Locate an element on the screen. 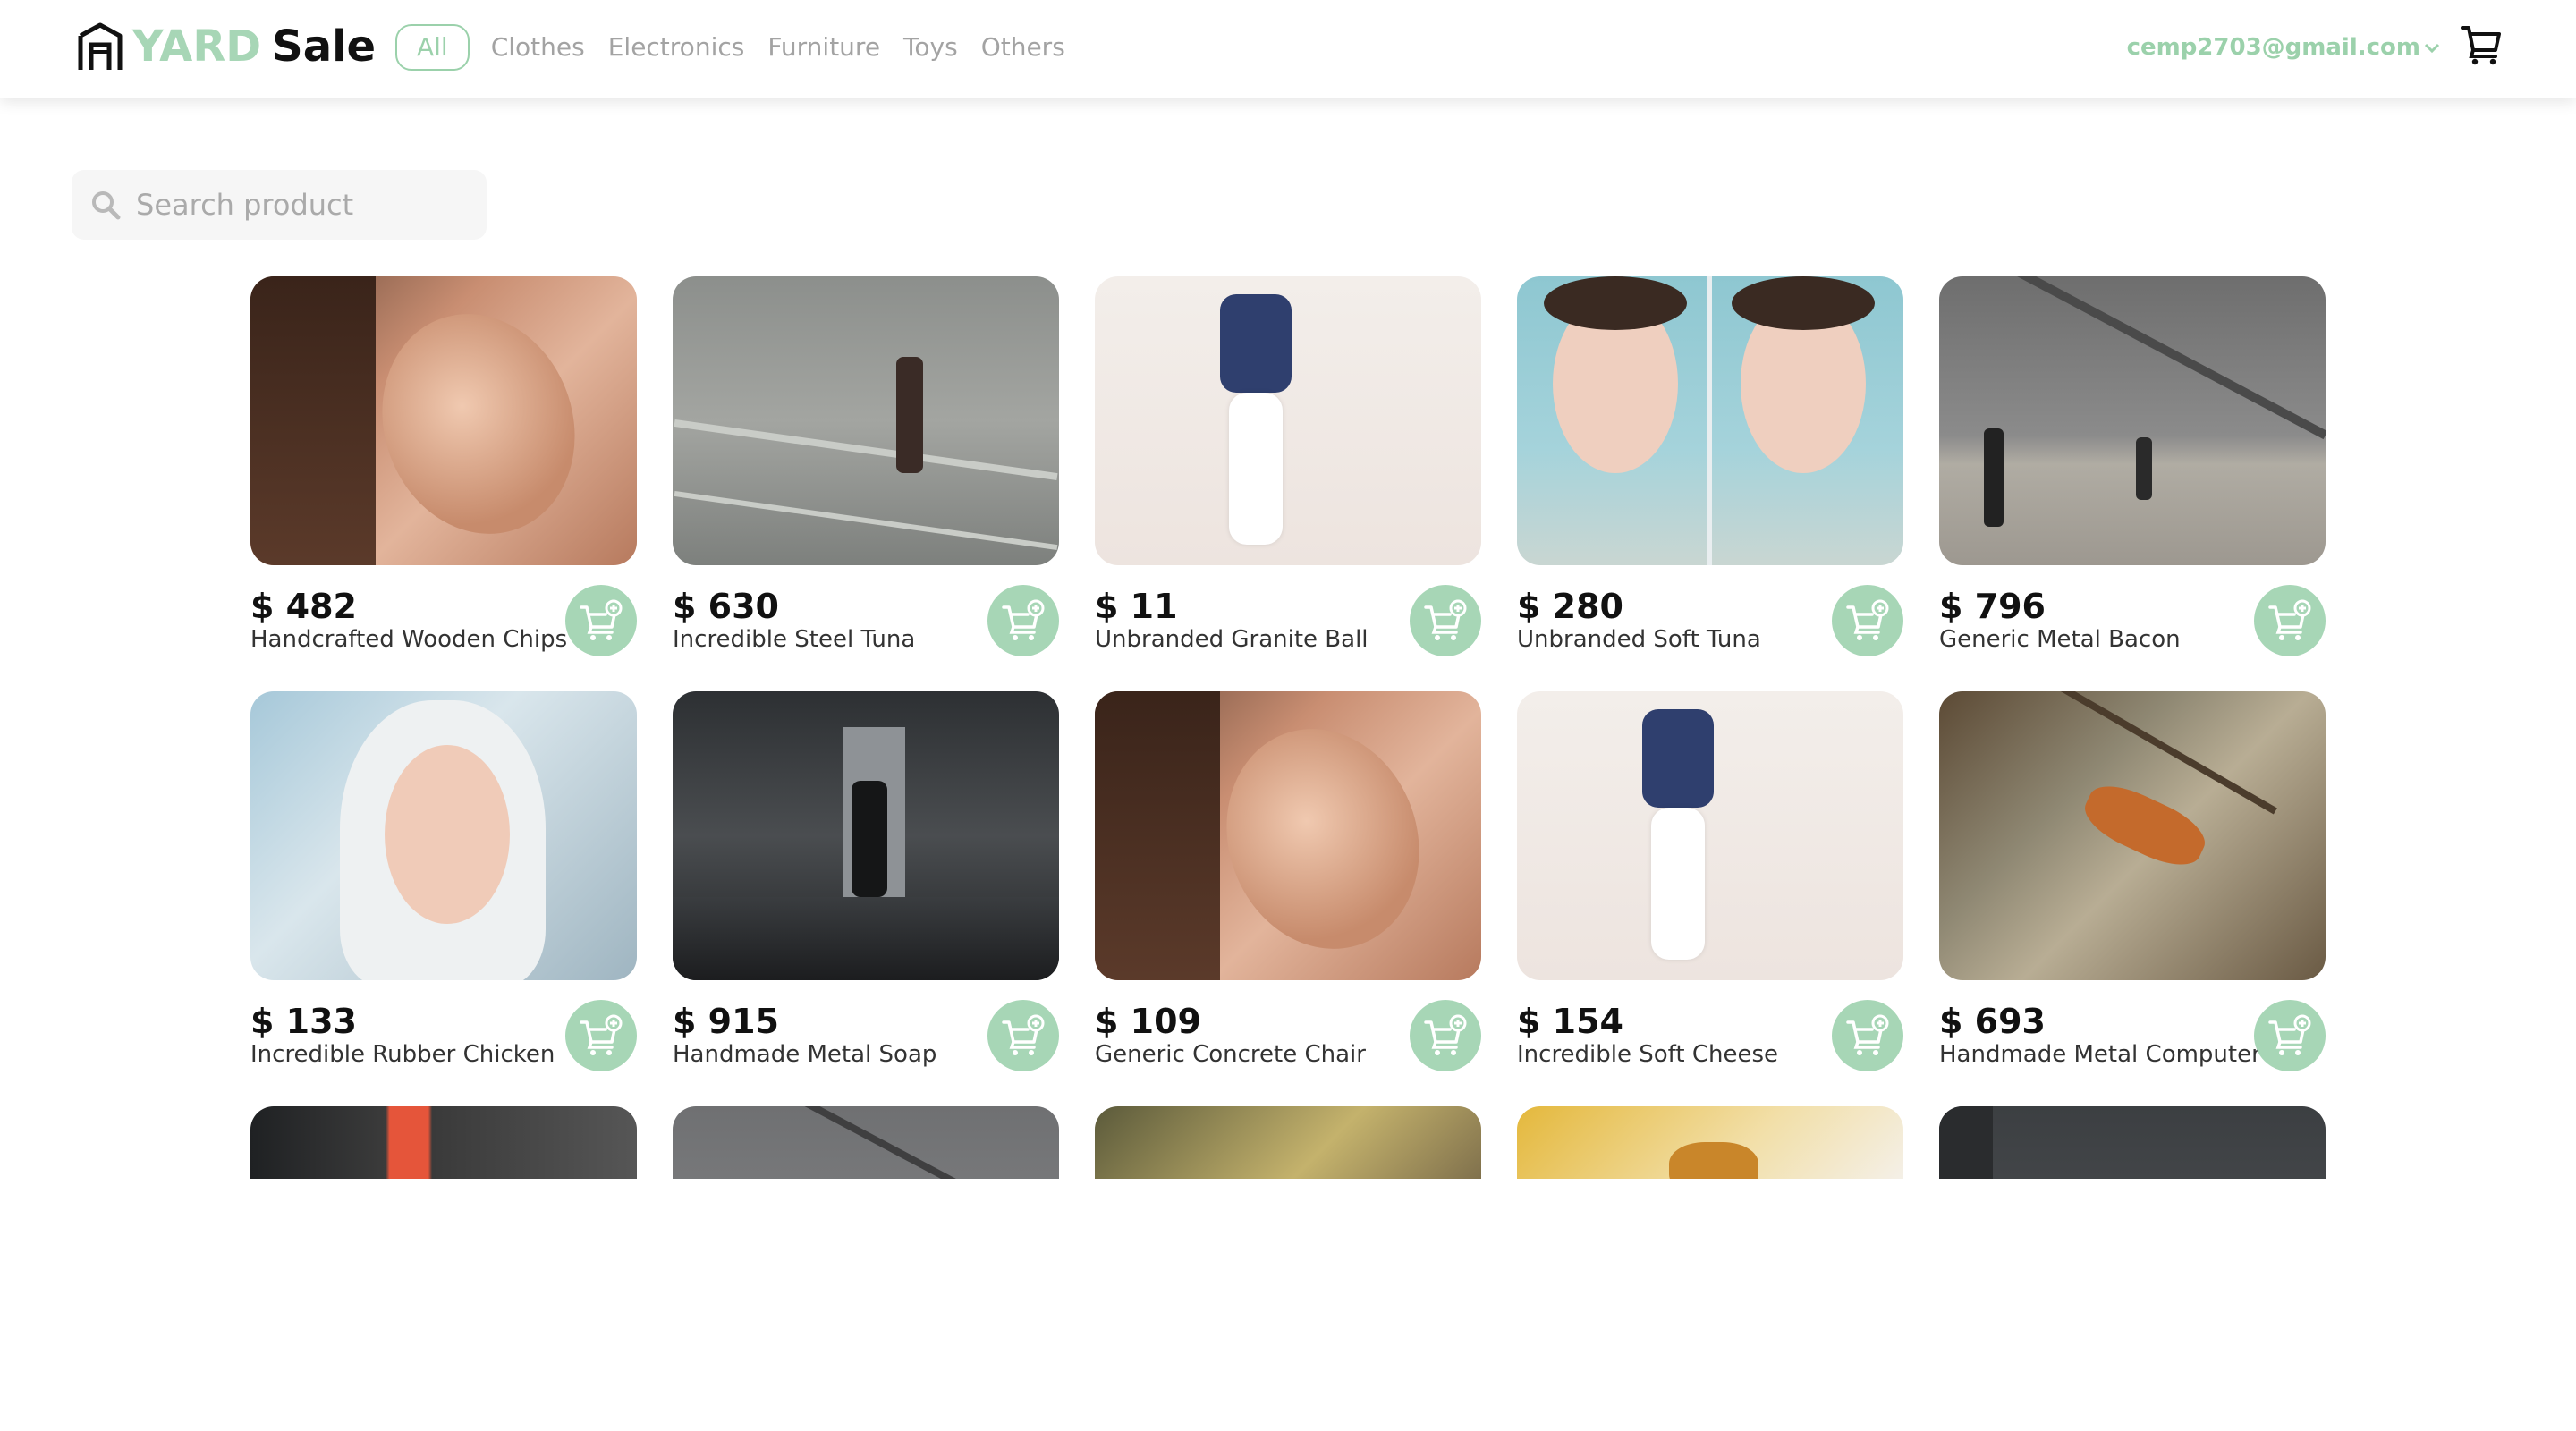 The height and width of the screenshot is (1431, 2576). product-price: $ 109 is located at coordinates (1148, 1022).